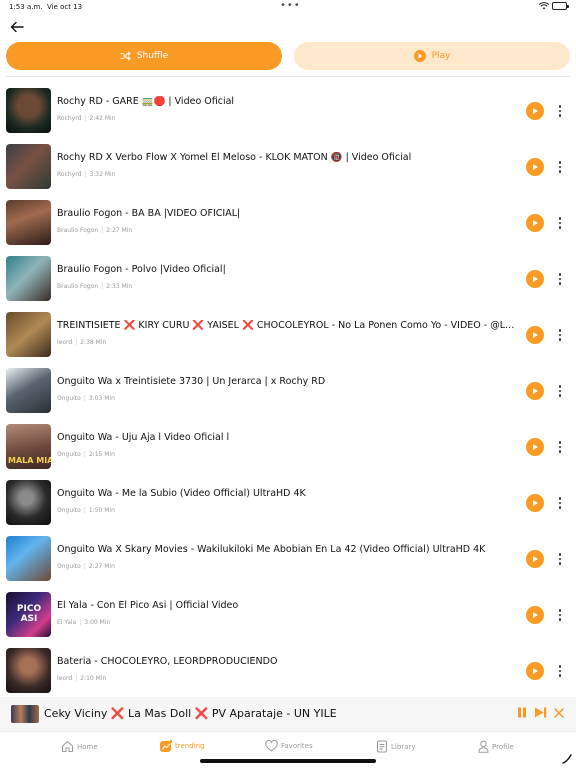  I want to click on track-thumbnail: MALA MIA, so click(28, 446).